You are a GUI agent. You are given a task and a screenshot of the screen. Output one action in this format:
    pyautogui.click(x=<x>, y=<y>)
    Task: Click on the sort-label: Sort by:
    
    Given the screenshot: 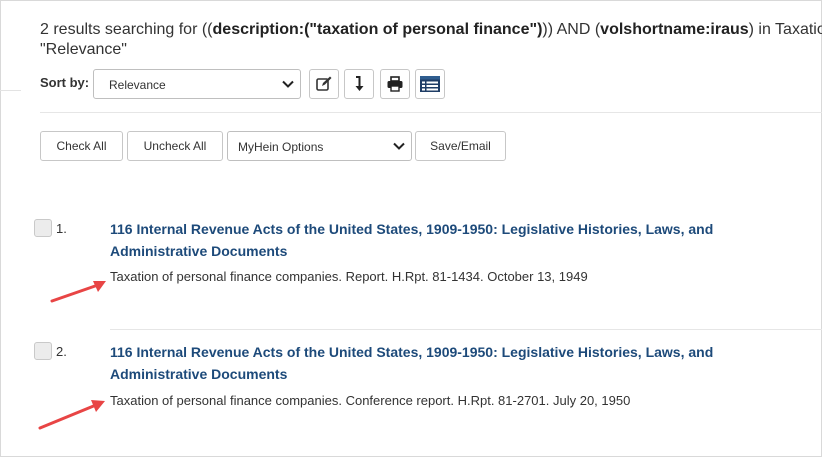 What is the action you would take?
    pyautogui.click(x=65, y=82)
    